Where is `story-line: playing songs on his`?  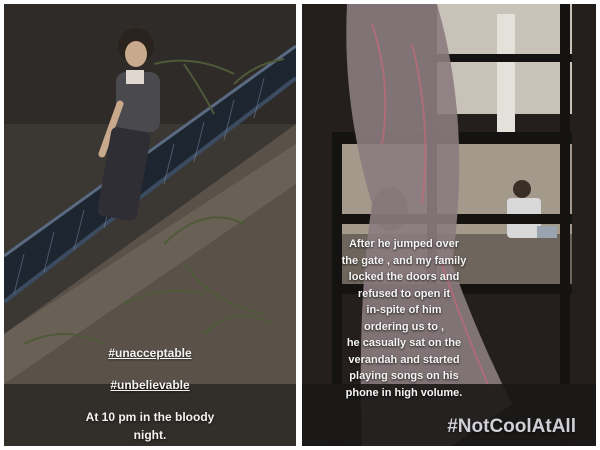 story-line: playing songs on his is located at coordinates (404, 376).